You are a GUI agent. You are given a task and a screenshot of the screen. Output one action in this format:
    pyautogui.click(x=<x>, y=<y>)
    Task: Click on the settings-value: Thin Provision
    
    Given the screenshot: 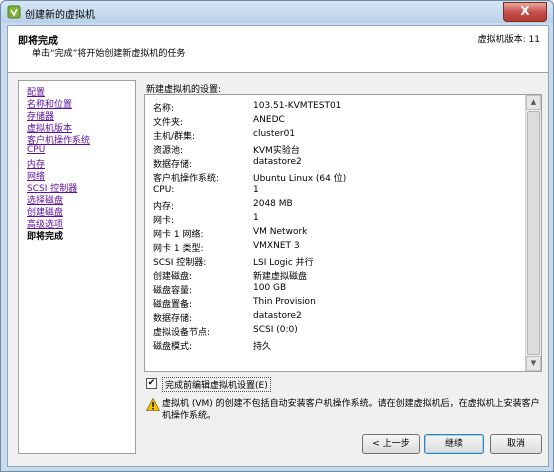 What is the action you would take?
    pyautogui.click(x=284, y=302)
    